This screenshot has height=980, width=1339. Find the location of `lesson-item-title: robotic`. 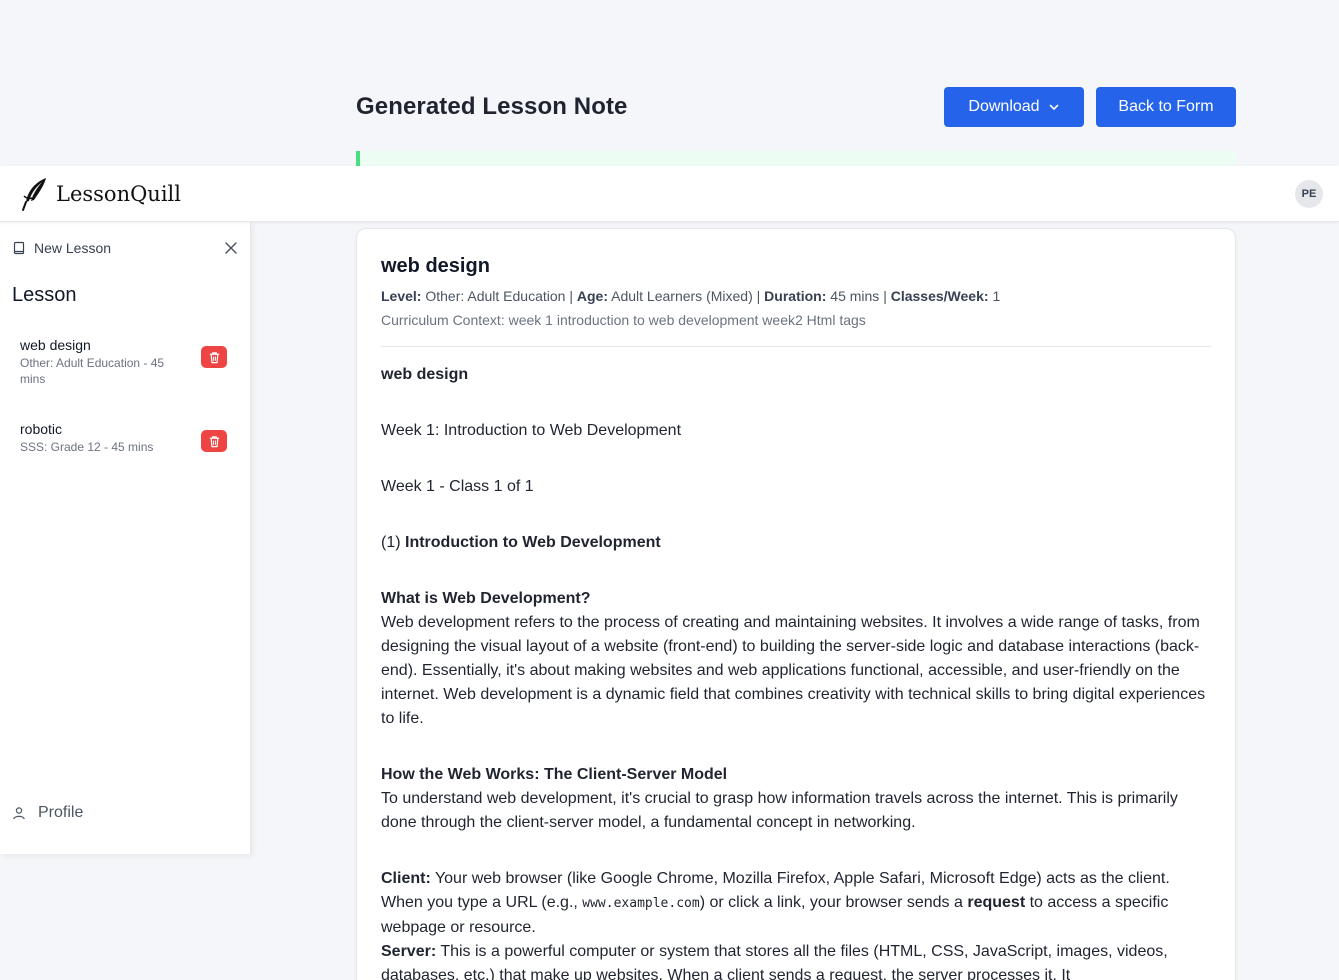

lesson-item-title: robotic is located at coordinates (41, 429).